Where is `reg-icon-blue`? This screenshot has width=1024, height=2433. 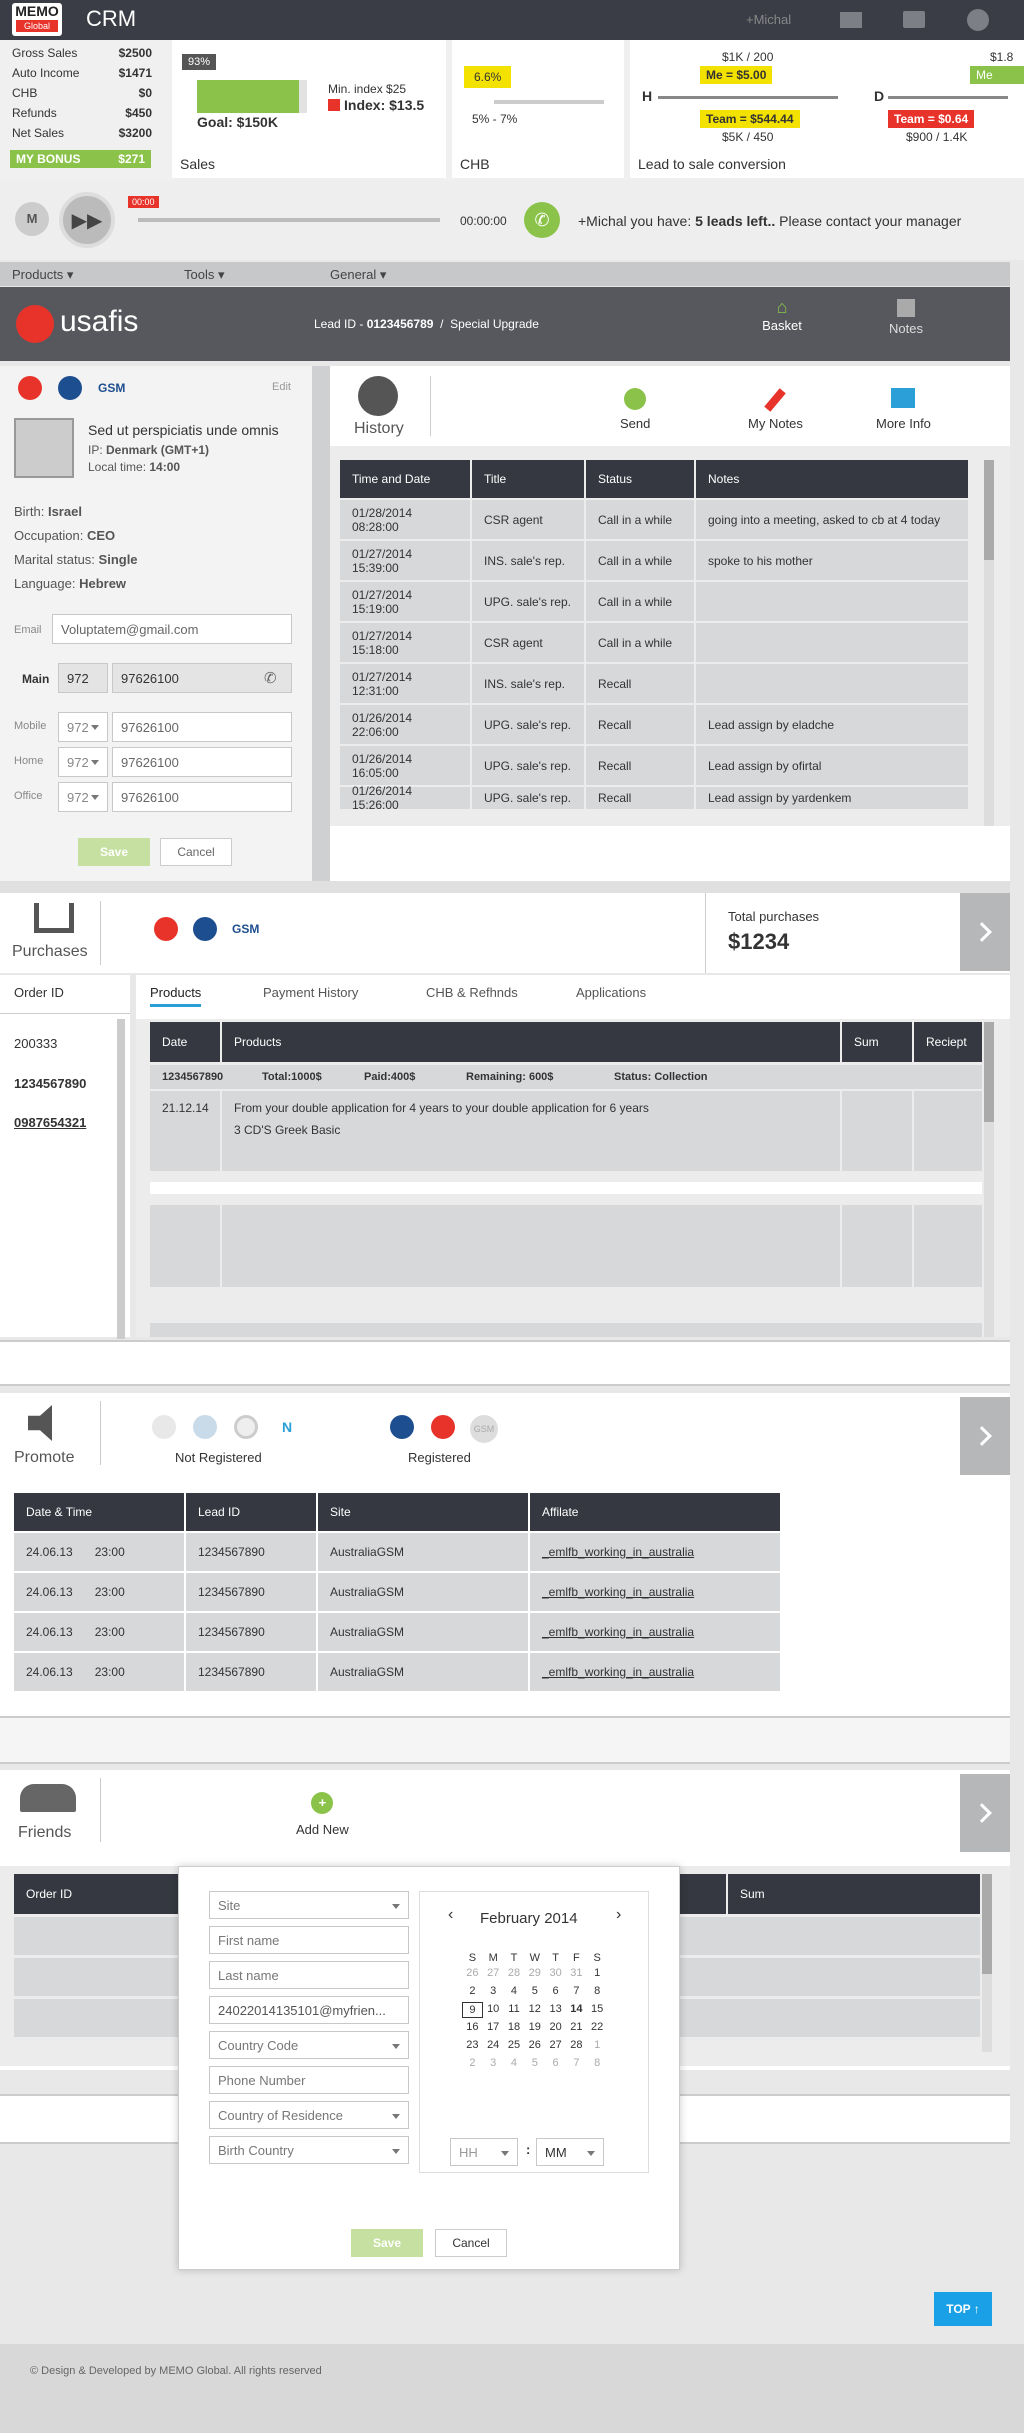
reg-icon-blue is located at coordinates (402, 1427).